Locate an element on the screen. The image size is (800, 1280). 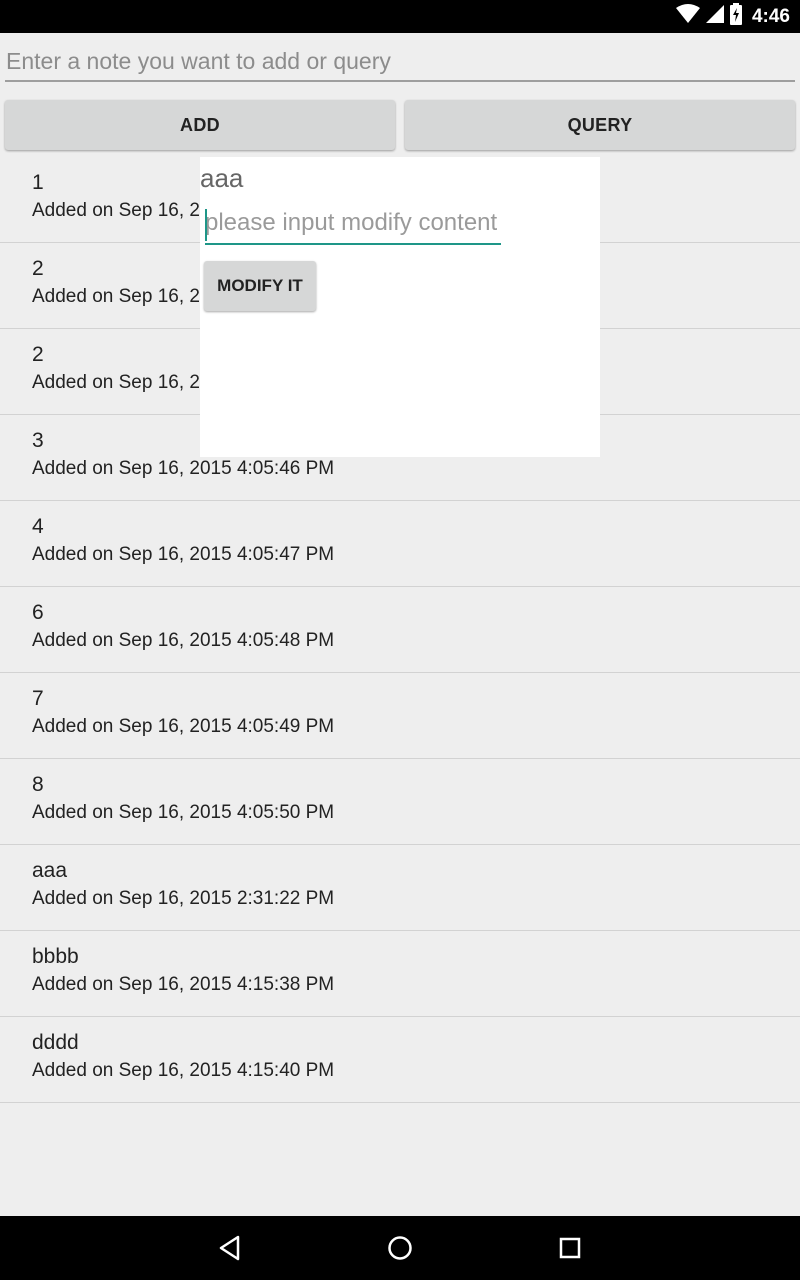
note-date: Added on Sep 16, 2015 4:15:40 PM is located at coordinates (183, 1070).